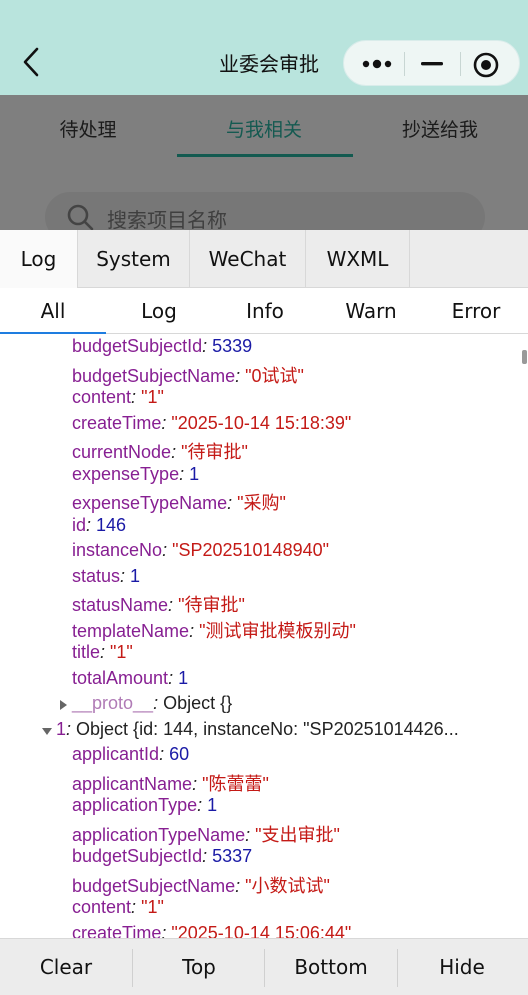  What do you see at coordinates (102, 907) in the screenshot?
I see `log-key: content` at bounding box center [102, 907].